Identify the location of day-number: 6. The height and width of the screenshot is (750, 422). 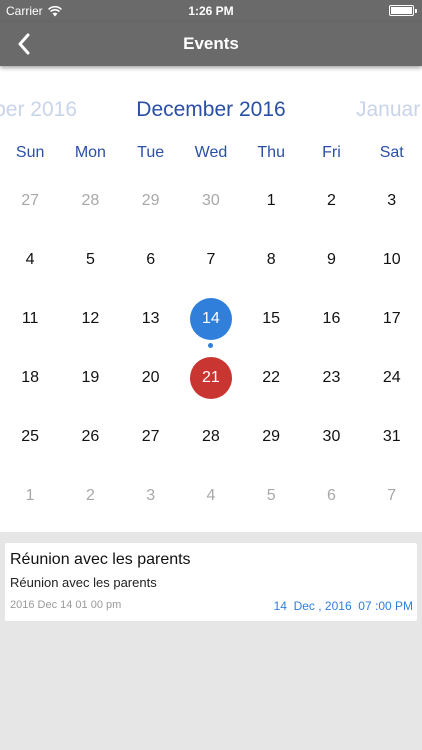
(151, 259).